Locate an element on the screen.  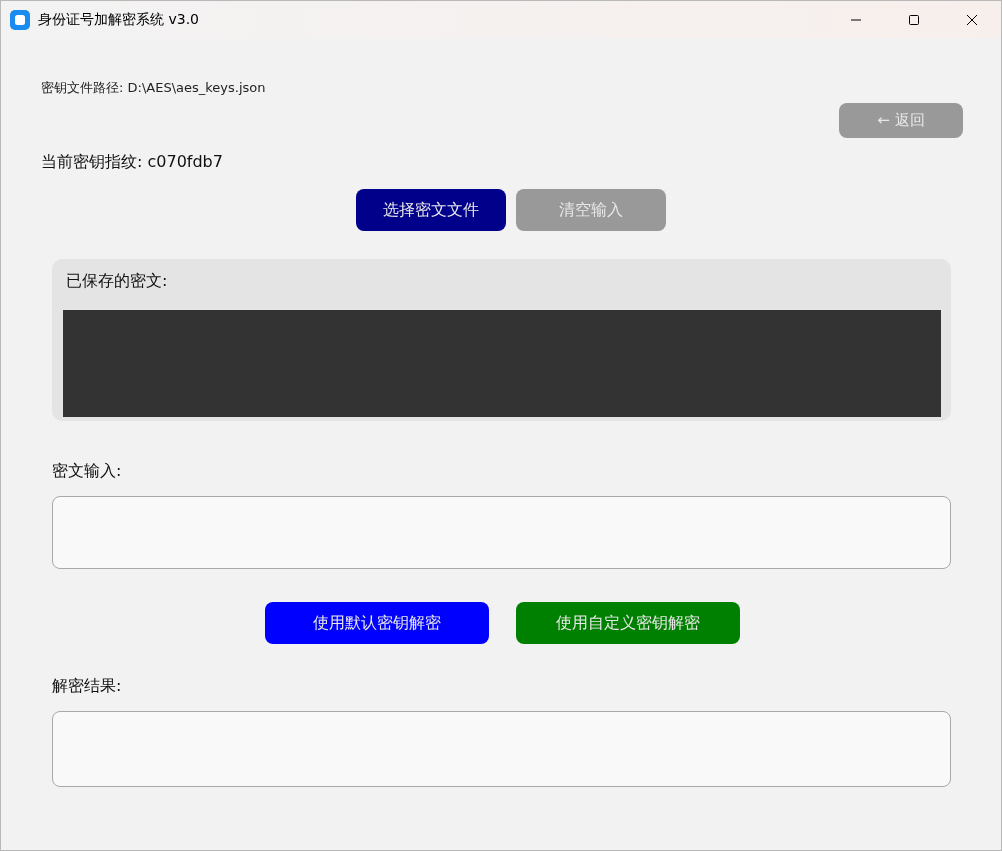
key-file-path: 密钥文件路径: D:\AES\aes_keys.json is located at coordinates (154, 88).